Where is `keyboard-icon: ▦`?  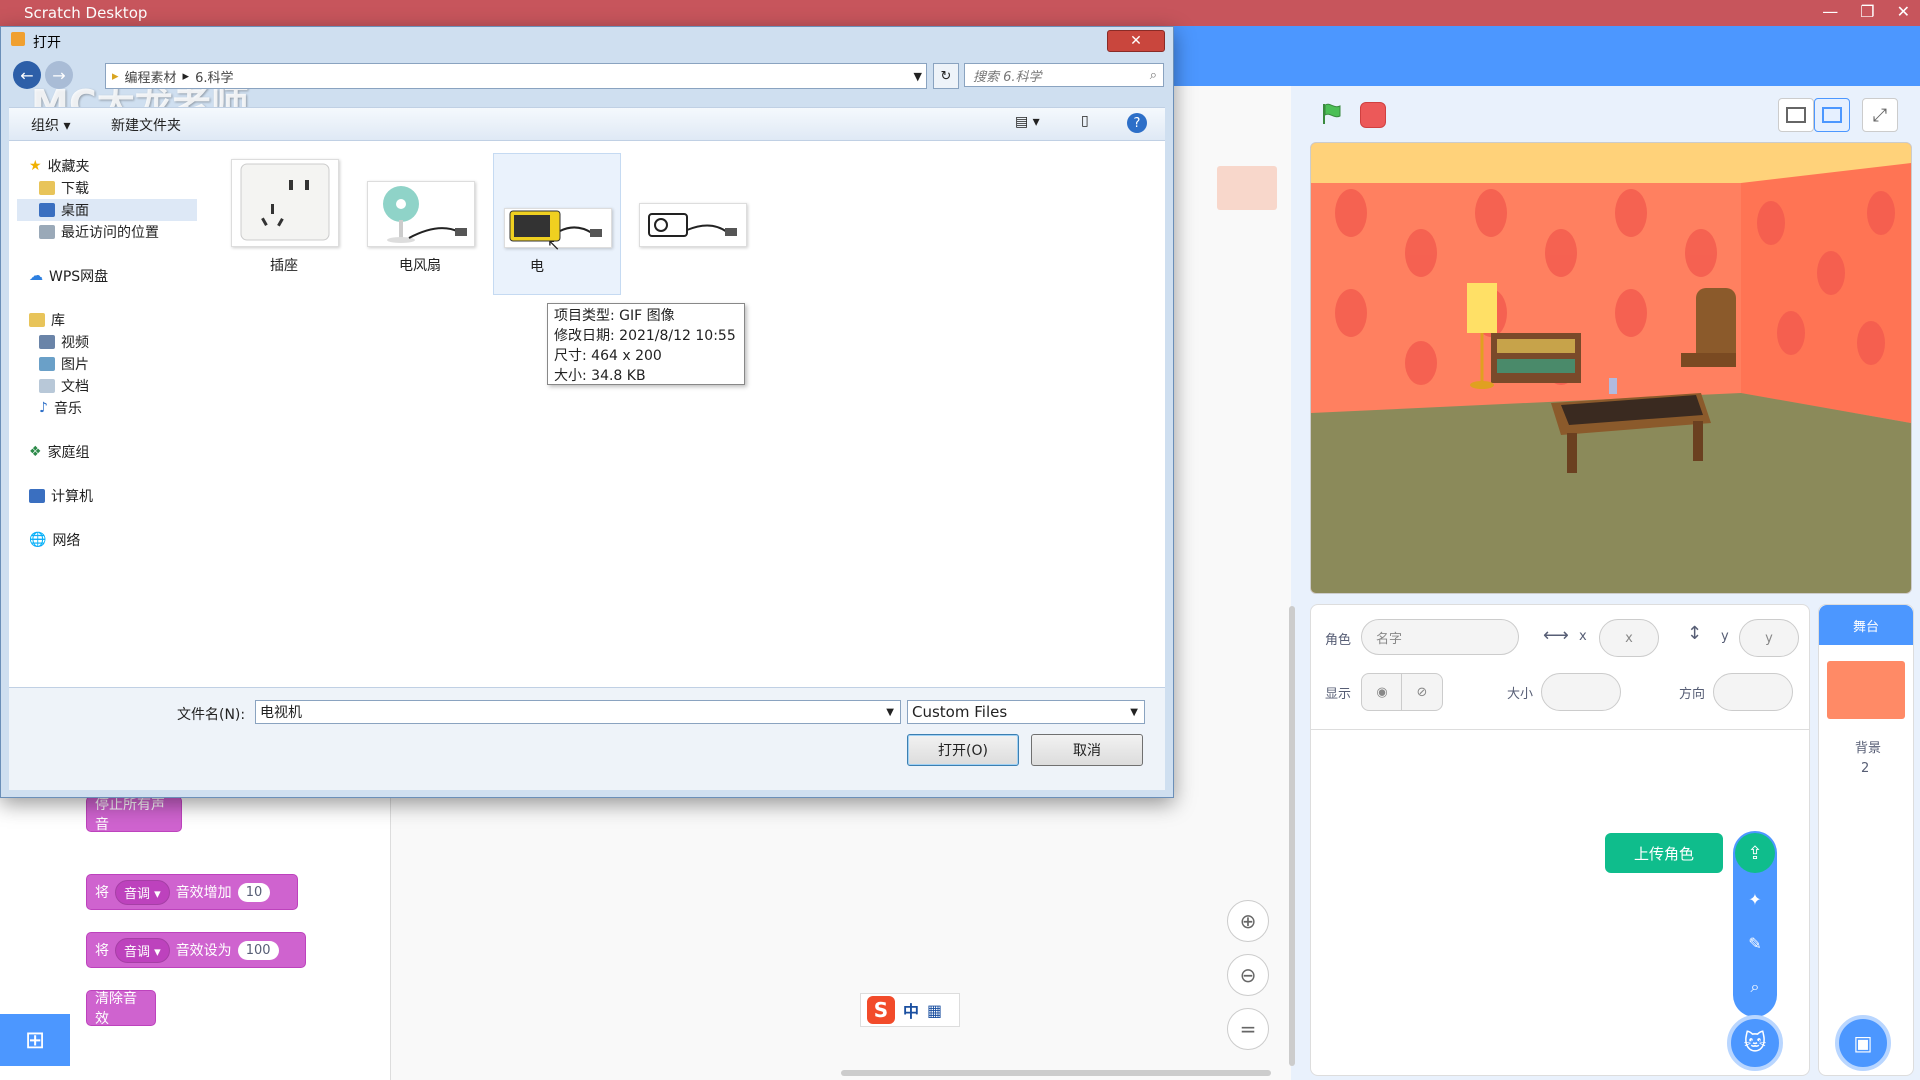 keyboard-icon: ▦ is located at coordinates (934, 1010).